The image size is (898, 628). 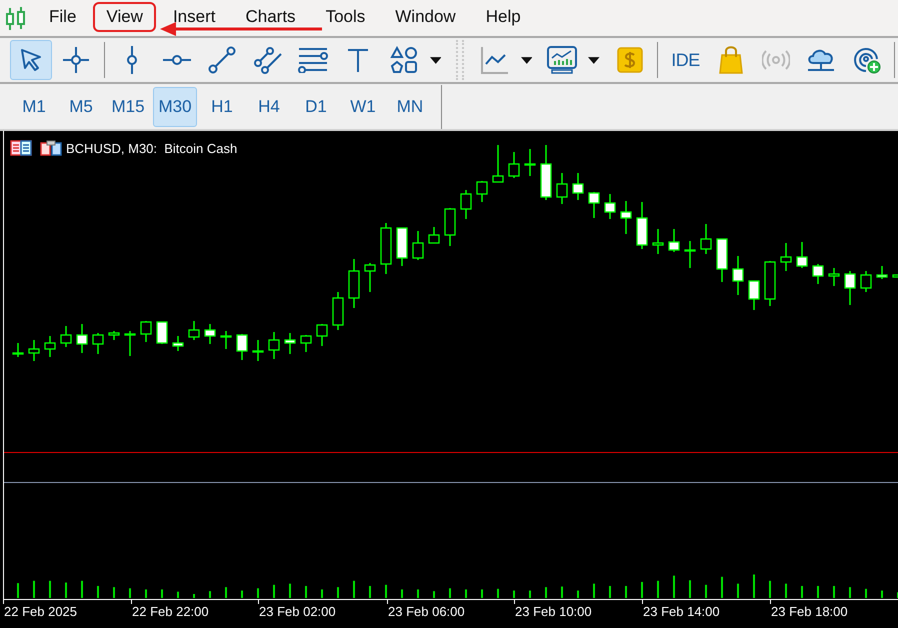 I want to click on cloud-network-icon, so click(x=821, y=60).